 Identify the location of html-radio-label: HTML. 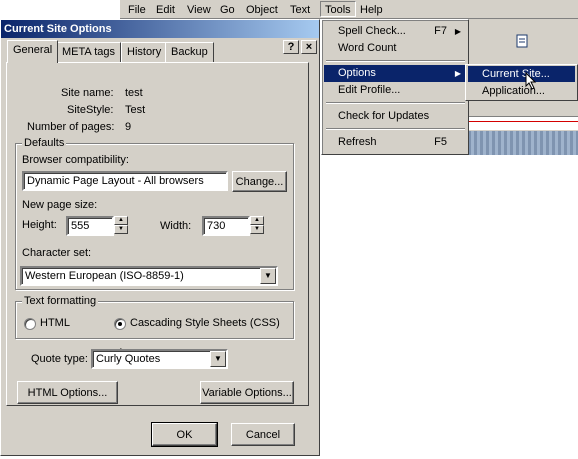
(55, 323).